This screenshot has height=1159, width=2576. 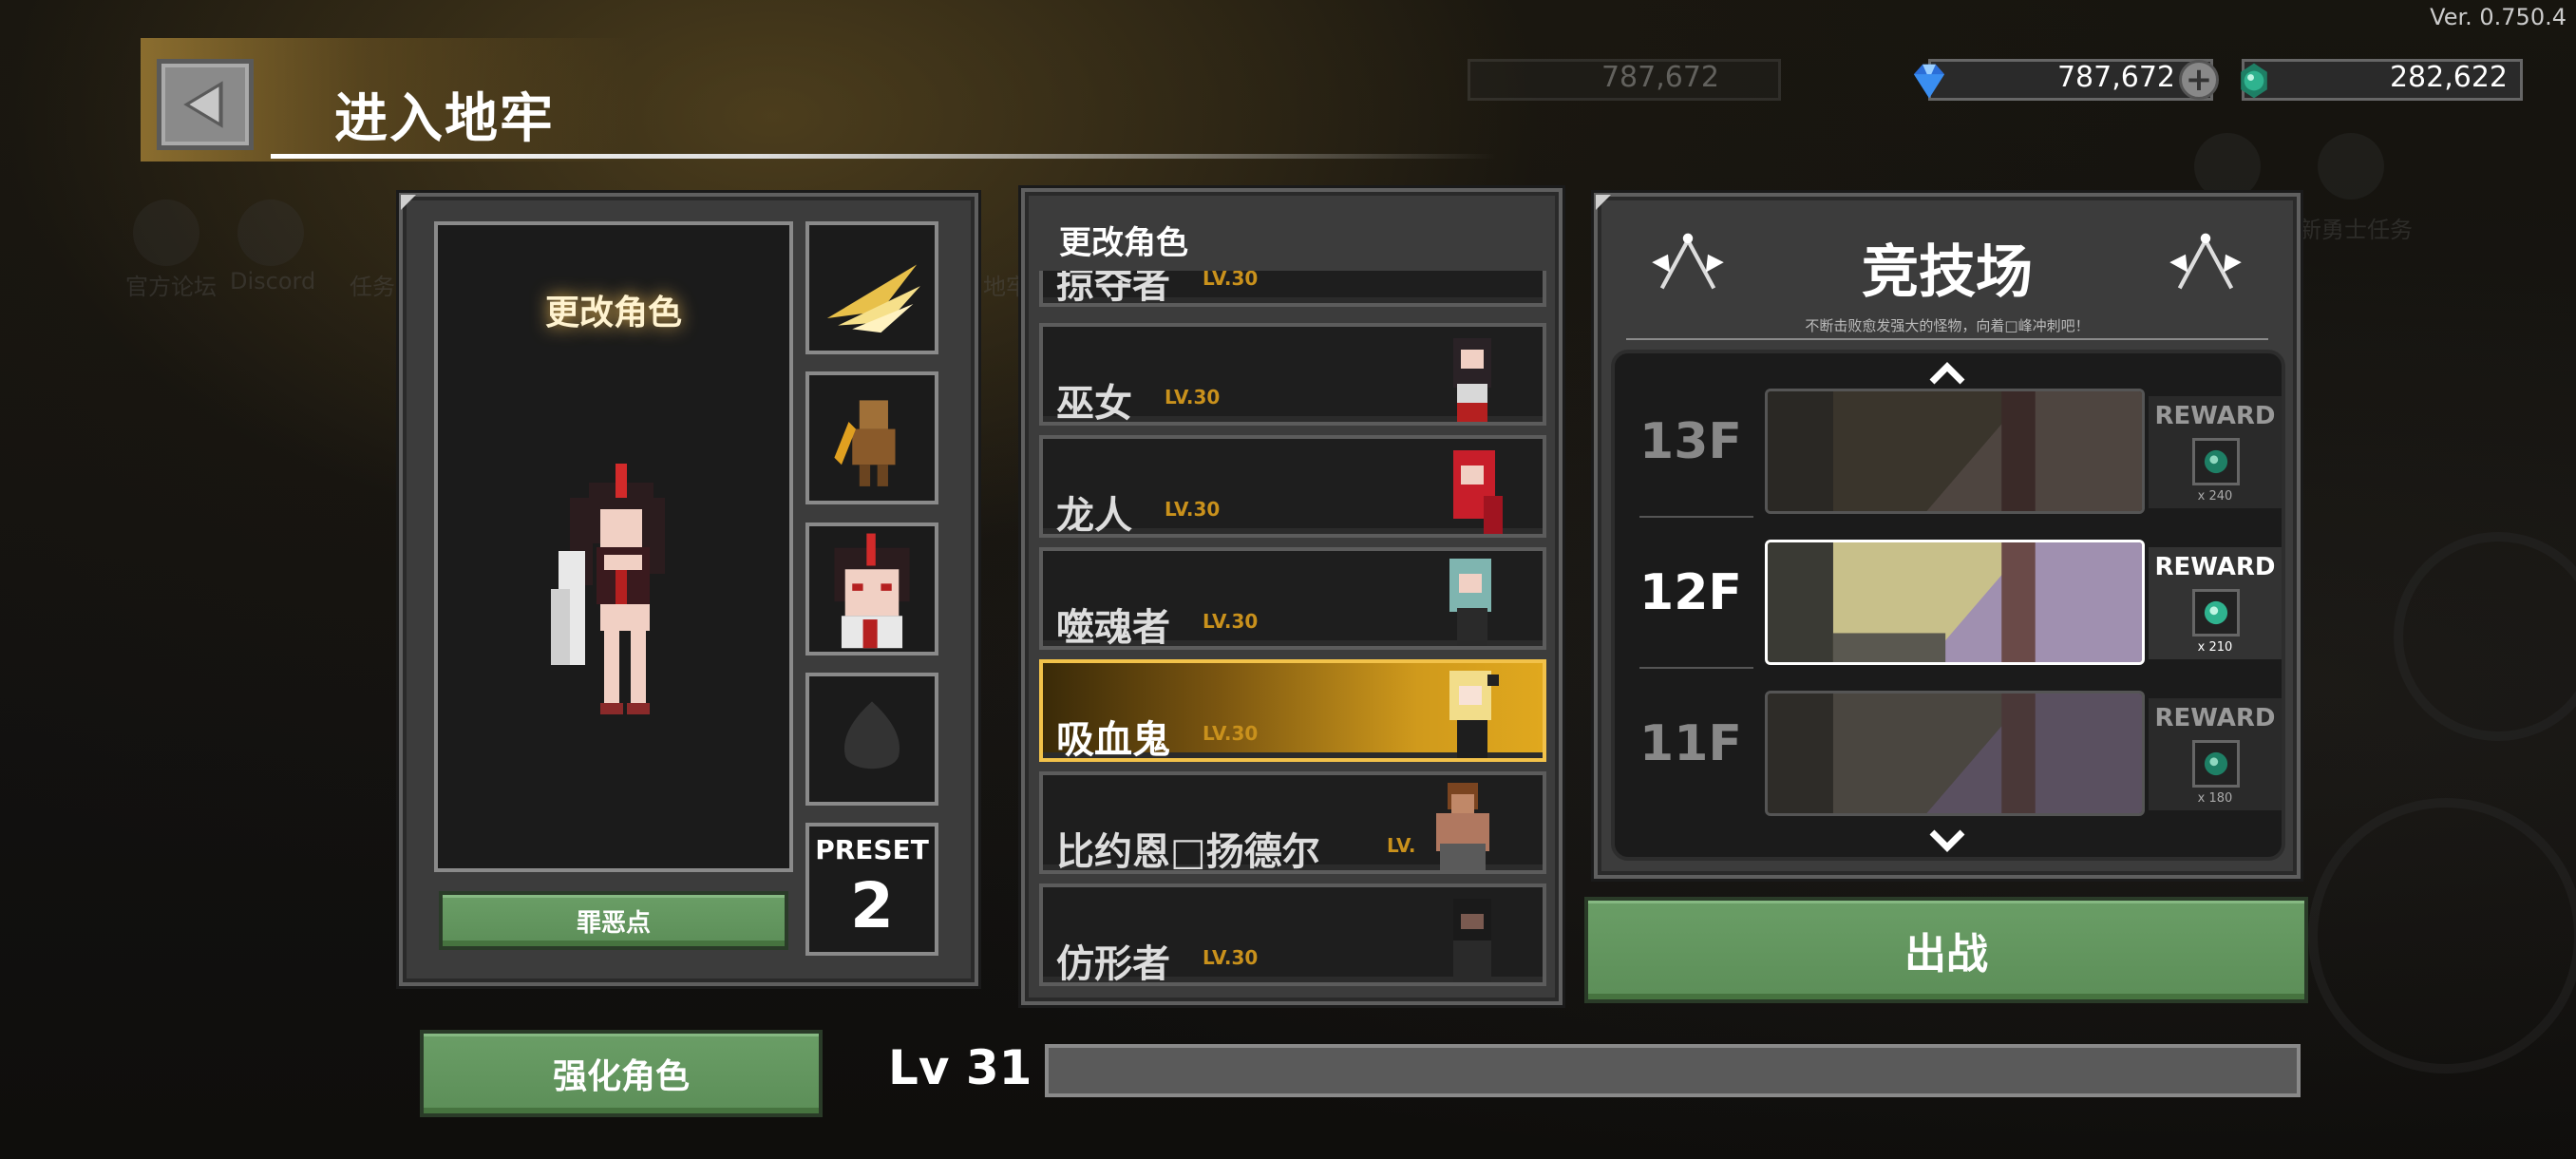 I want to click on back-arrow-icon, so click(x=203, y=104).